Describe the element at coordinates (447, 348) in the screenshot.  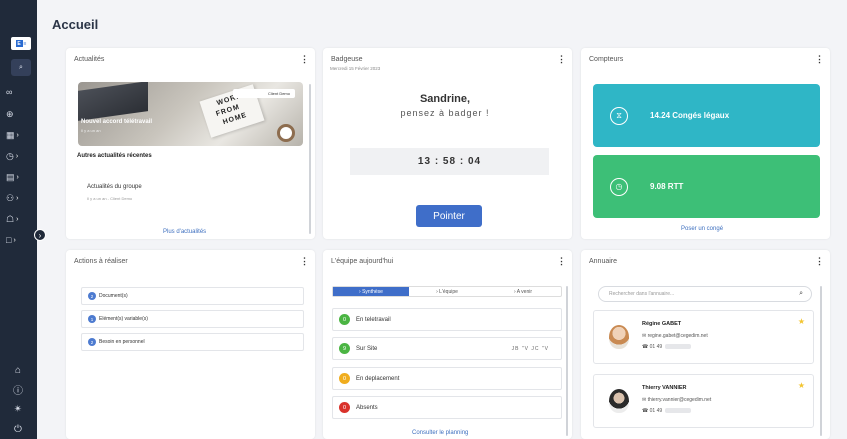
I see `team-row-sur-site: 9 Sur Site JB "V JC "V` at that location.